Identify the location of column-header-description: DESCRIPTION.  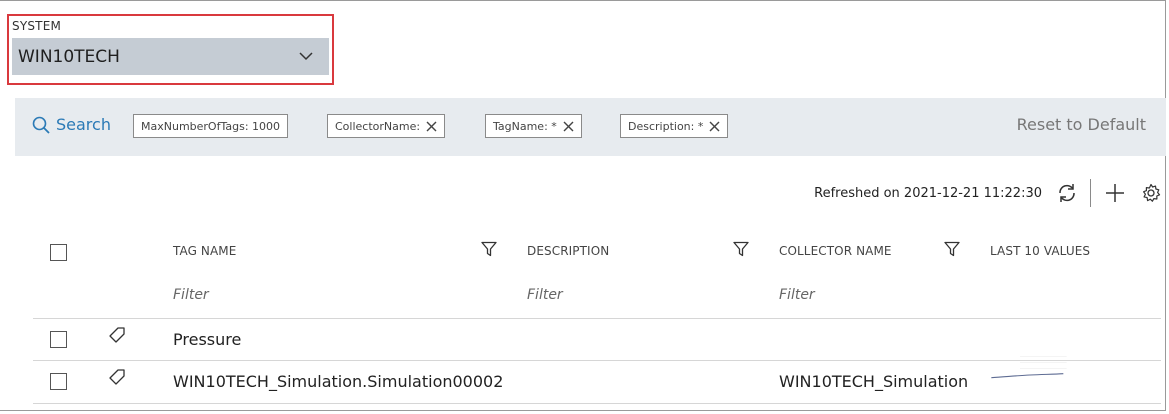
(568, 251).